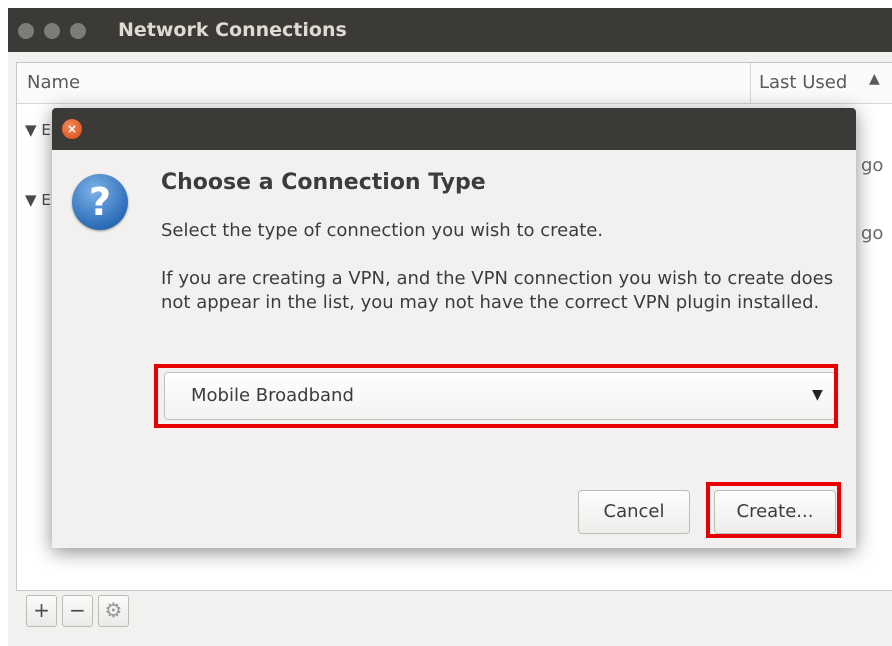 The image size is (892, 646). What do you see at coordinates (323, 182) in the screenshot?
I see `dialog-heading: Choose a Connection Type` at bounding box center [323, 182].